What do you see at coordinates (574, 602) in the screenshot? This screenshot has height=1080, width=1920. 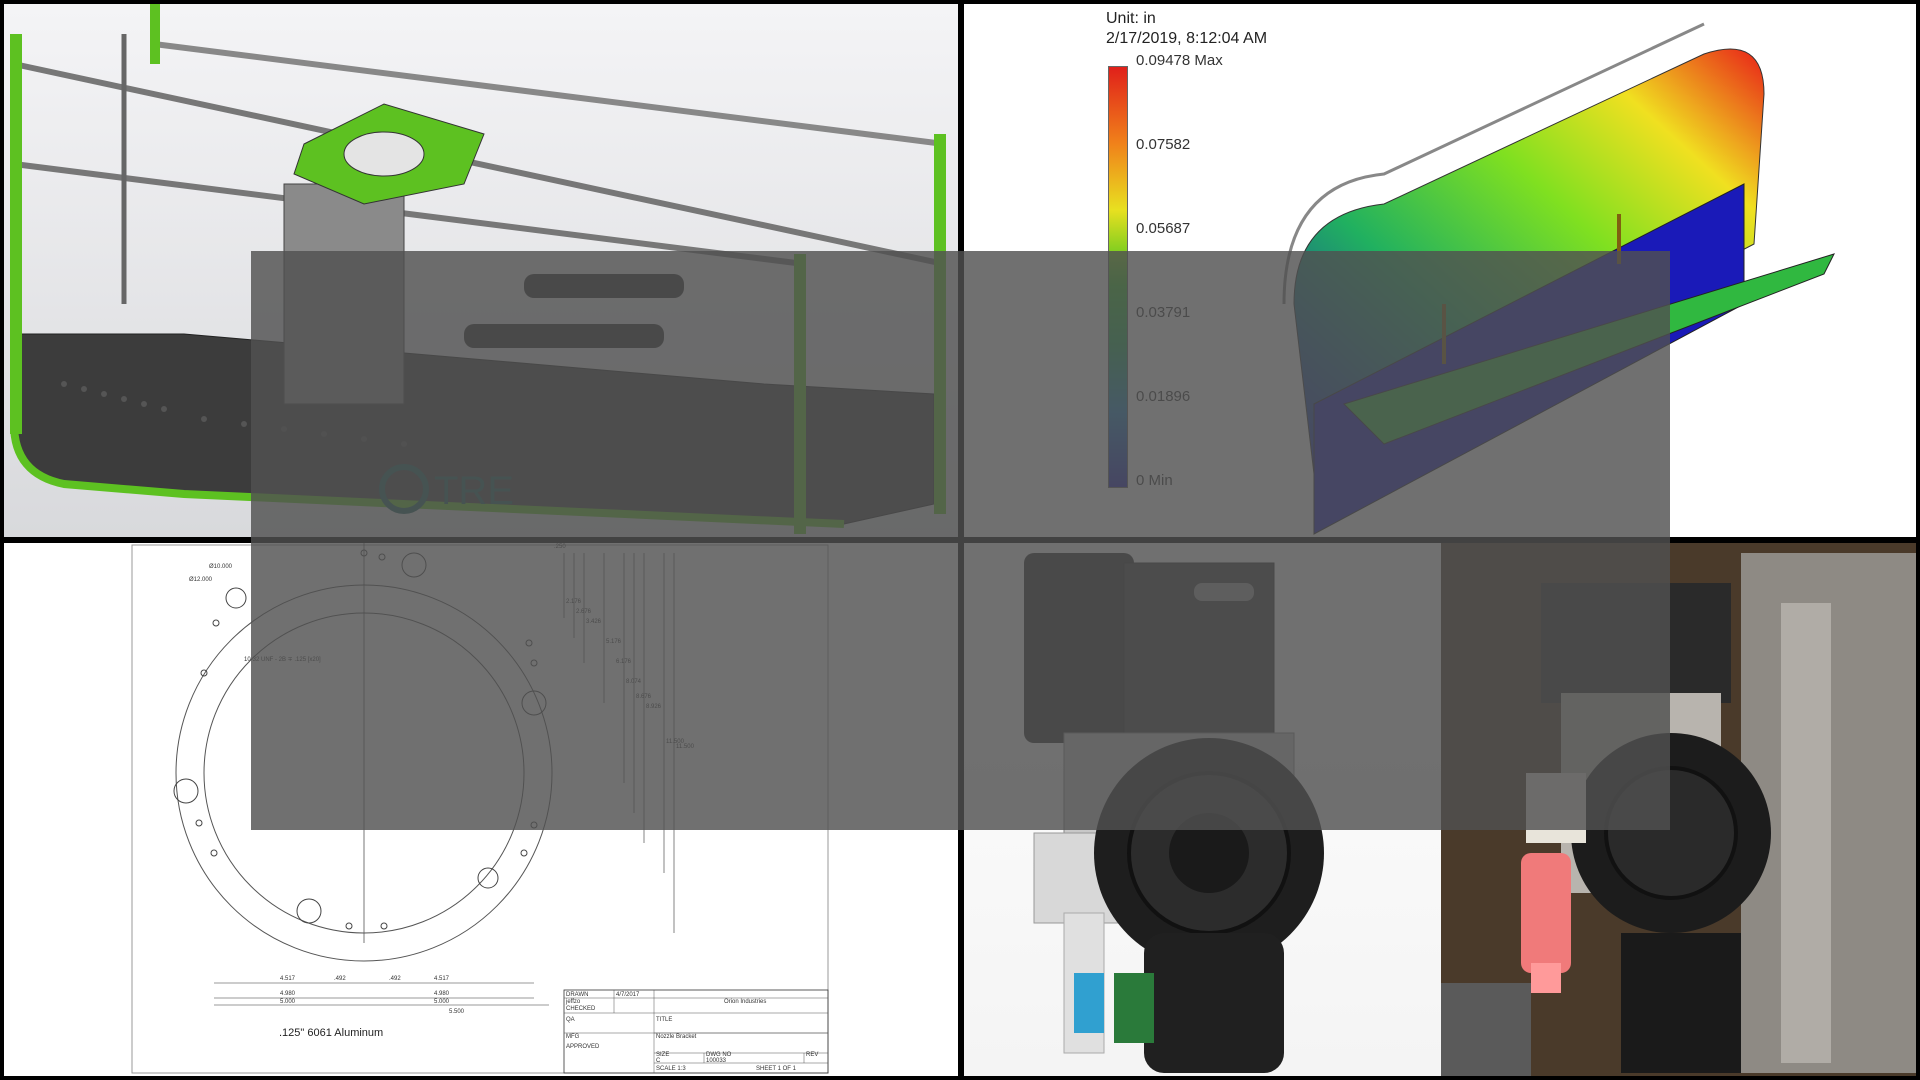 I see `svg-text: 2.176` at bounding box center [574, 602].